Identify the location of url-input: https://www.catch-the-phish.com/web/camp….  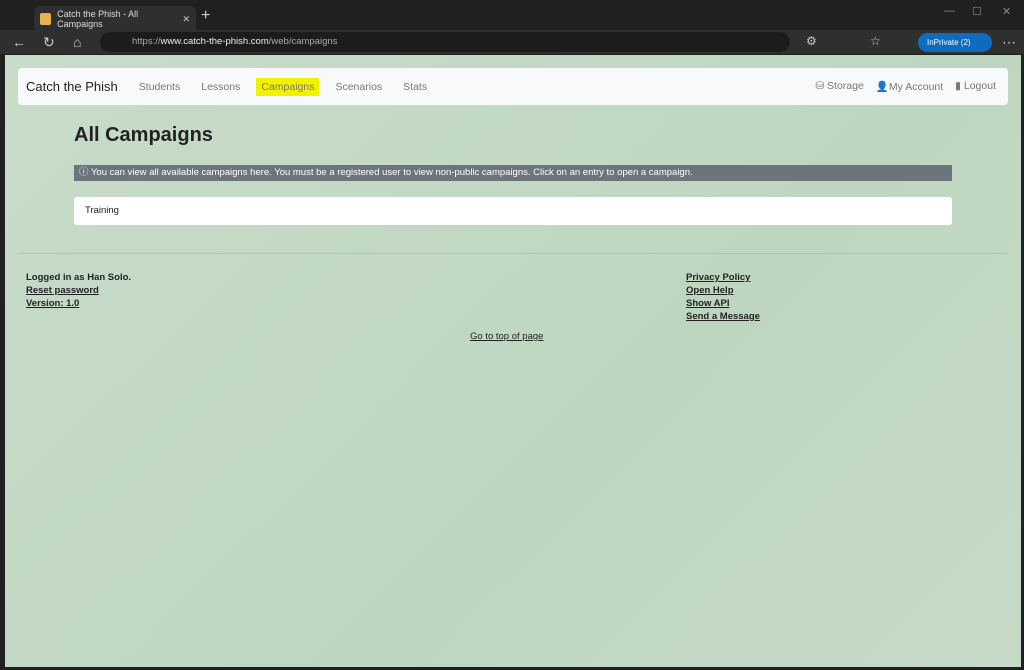
(445, 42).